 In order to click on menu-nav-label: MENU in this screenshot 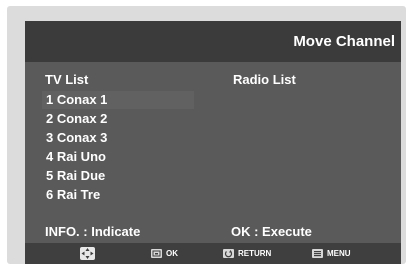, I will do `click(339, 253)`.